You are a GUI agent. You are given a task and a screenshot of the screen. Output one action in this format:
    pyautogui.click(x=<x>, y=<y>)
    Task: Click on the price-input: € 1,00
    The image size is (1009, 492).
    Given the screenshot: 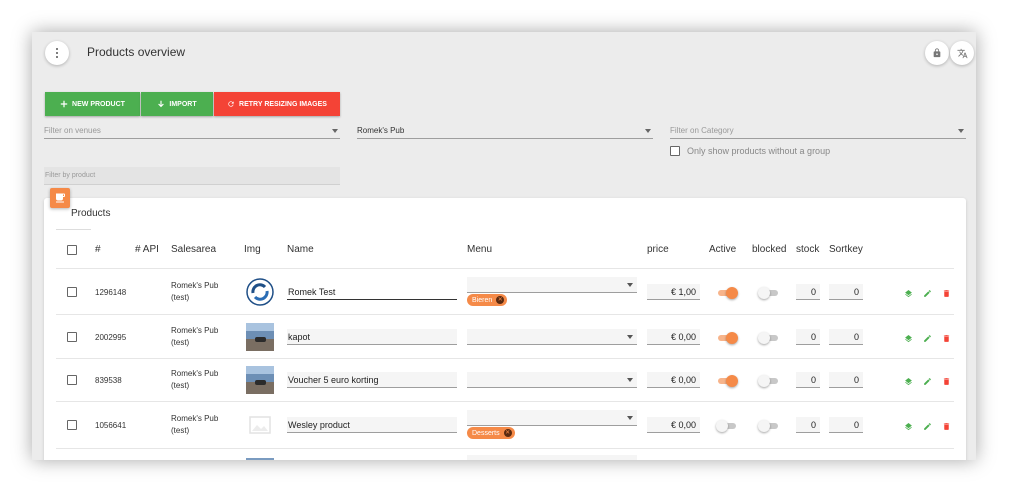 What is the action you would take?
    pyautogui.click(x=673, y=292)
    